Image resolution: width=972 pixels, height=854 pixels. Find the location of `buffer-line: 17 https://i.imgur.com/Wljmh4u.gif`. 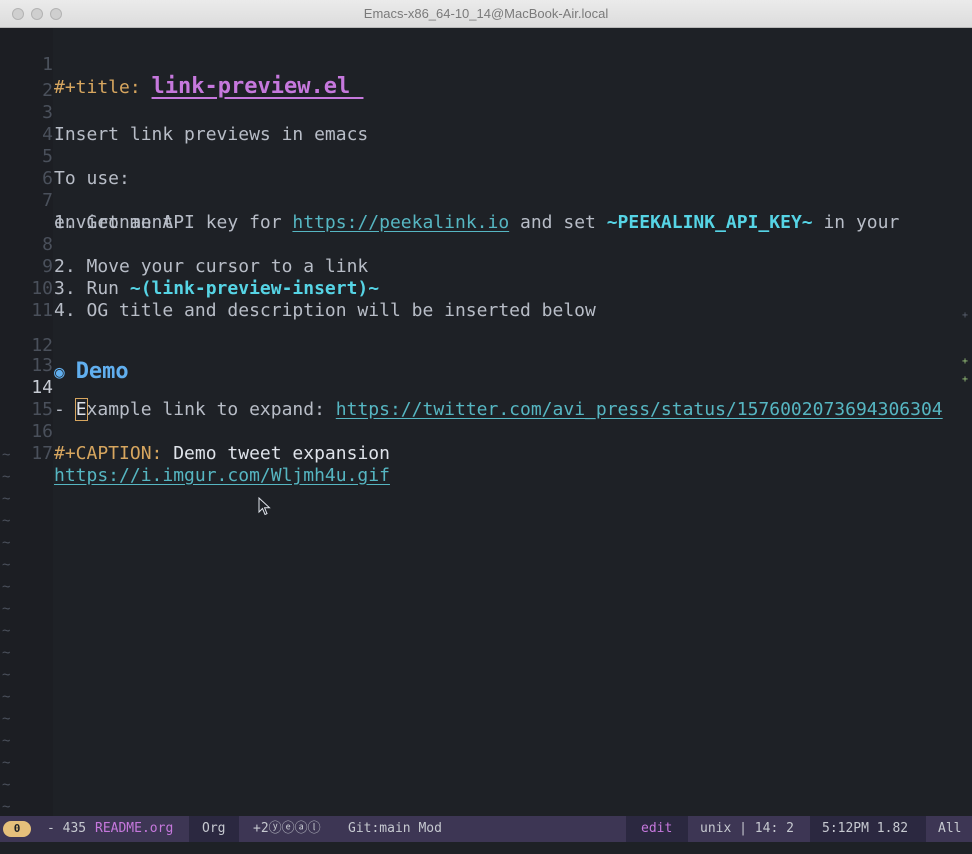

buffer-line: 17 https://i.imgur.com/Wljmh4u.gif is located at coordinates (486, 453).